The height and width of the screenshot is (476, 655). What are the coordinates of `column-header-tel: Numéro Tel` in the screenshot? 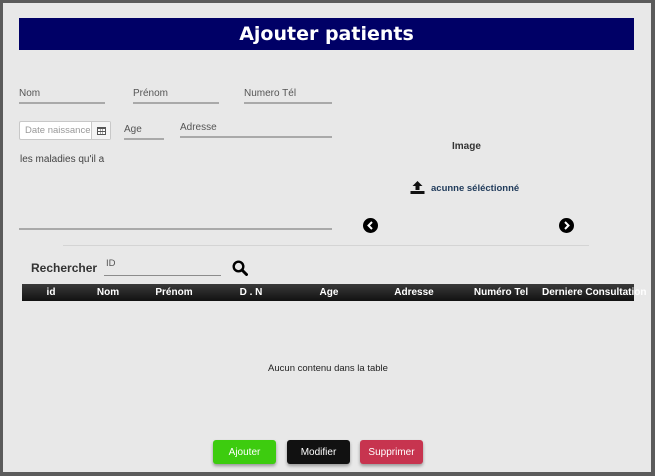 It's located at (501, 292).